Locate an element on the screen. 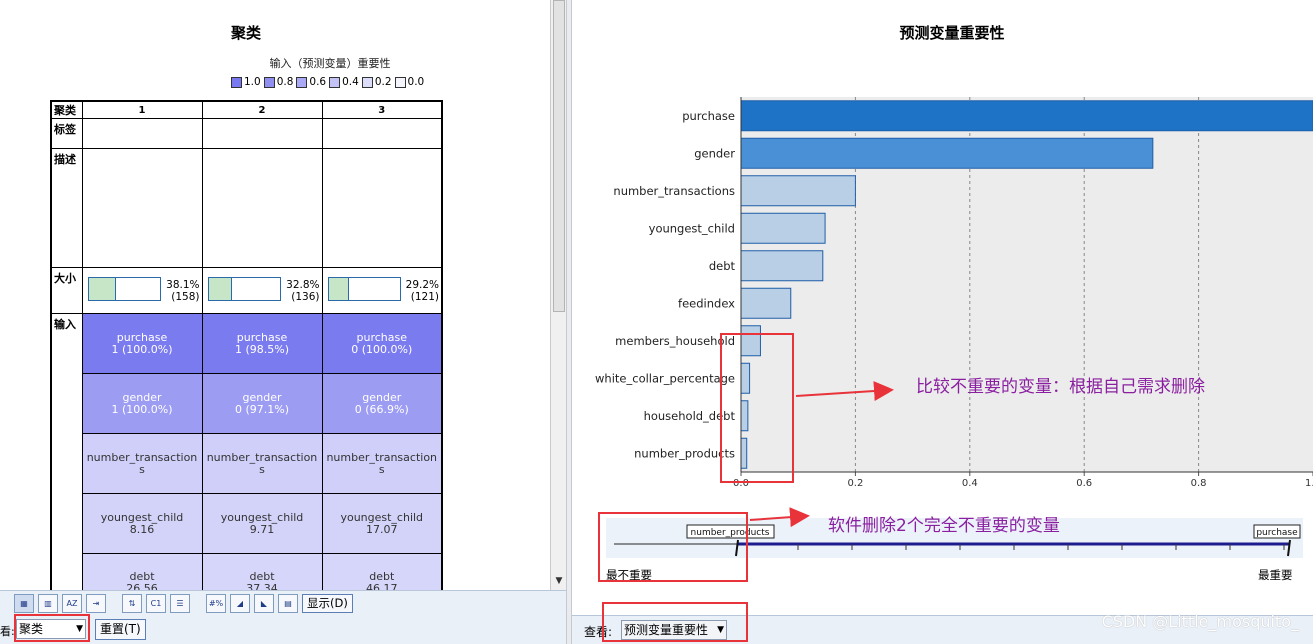 This screenshot has height=644, width=1313. viewer-toolbar: ▦ ▥ AZ ⇥ ⇅ C1 ☰ #% ◢ ◣ ▤ 显示(D) is located at coordinates (283, 602).